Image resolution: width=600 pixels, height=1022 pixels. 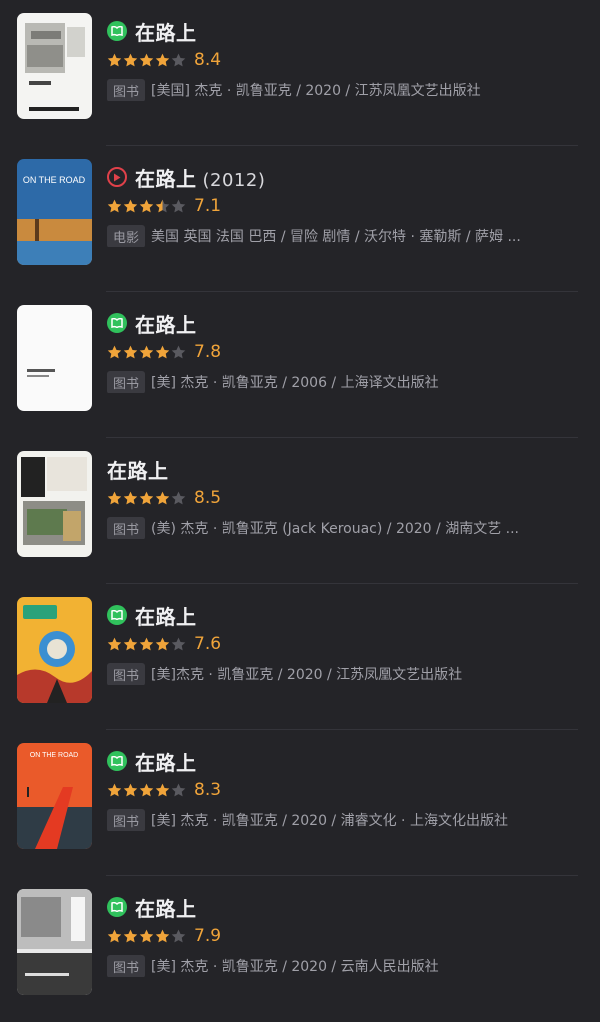 What do you see at coordinates (200, 177) in the screenshot?
I see `result-title: 在路上 (2012)` at bounding box center [200, 177].